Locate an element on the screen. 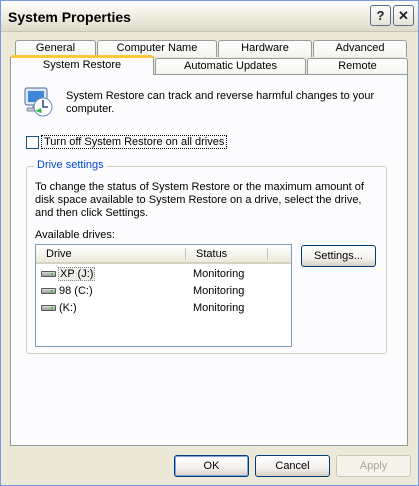  apply-button: Apply is located at coordinates (373, 466).